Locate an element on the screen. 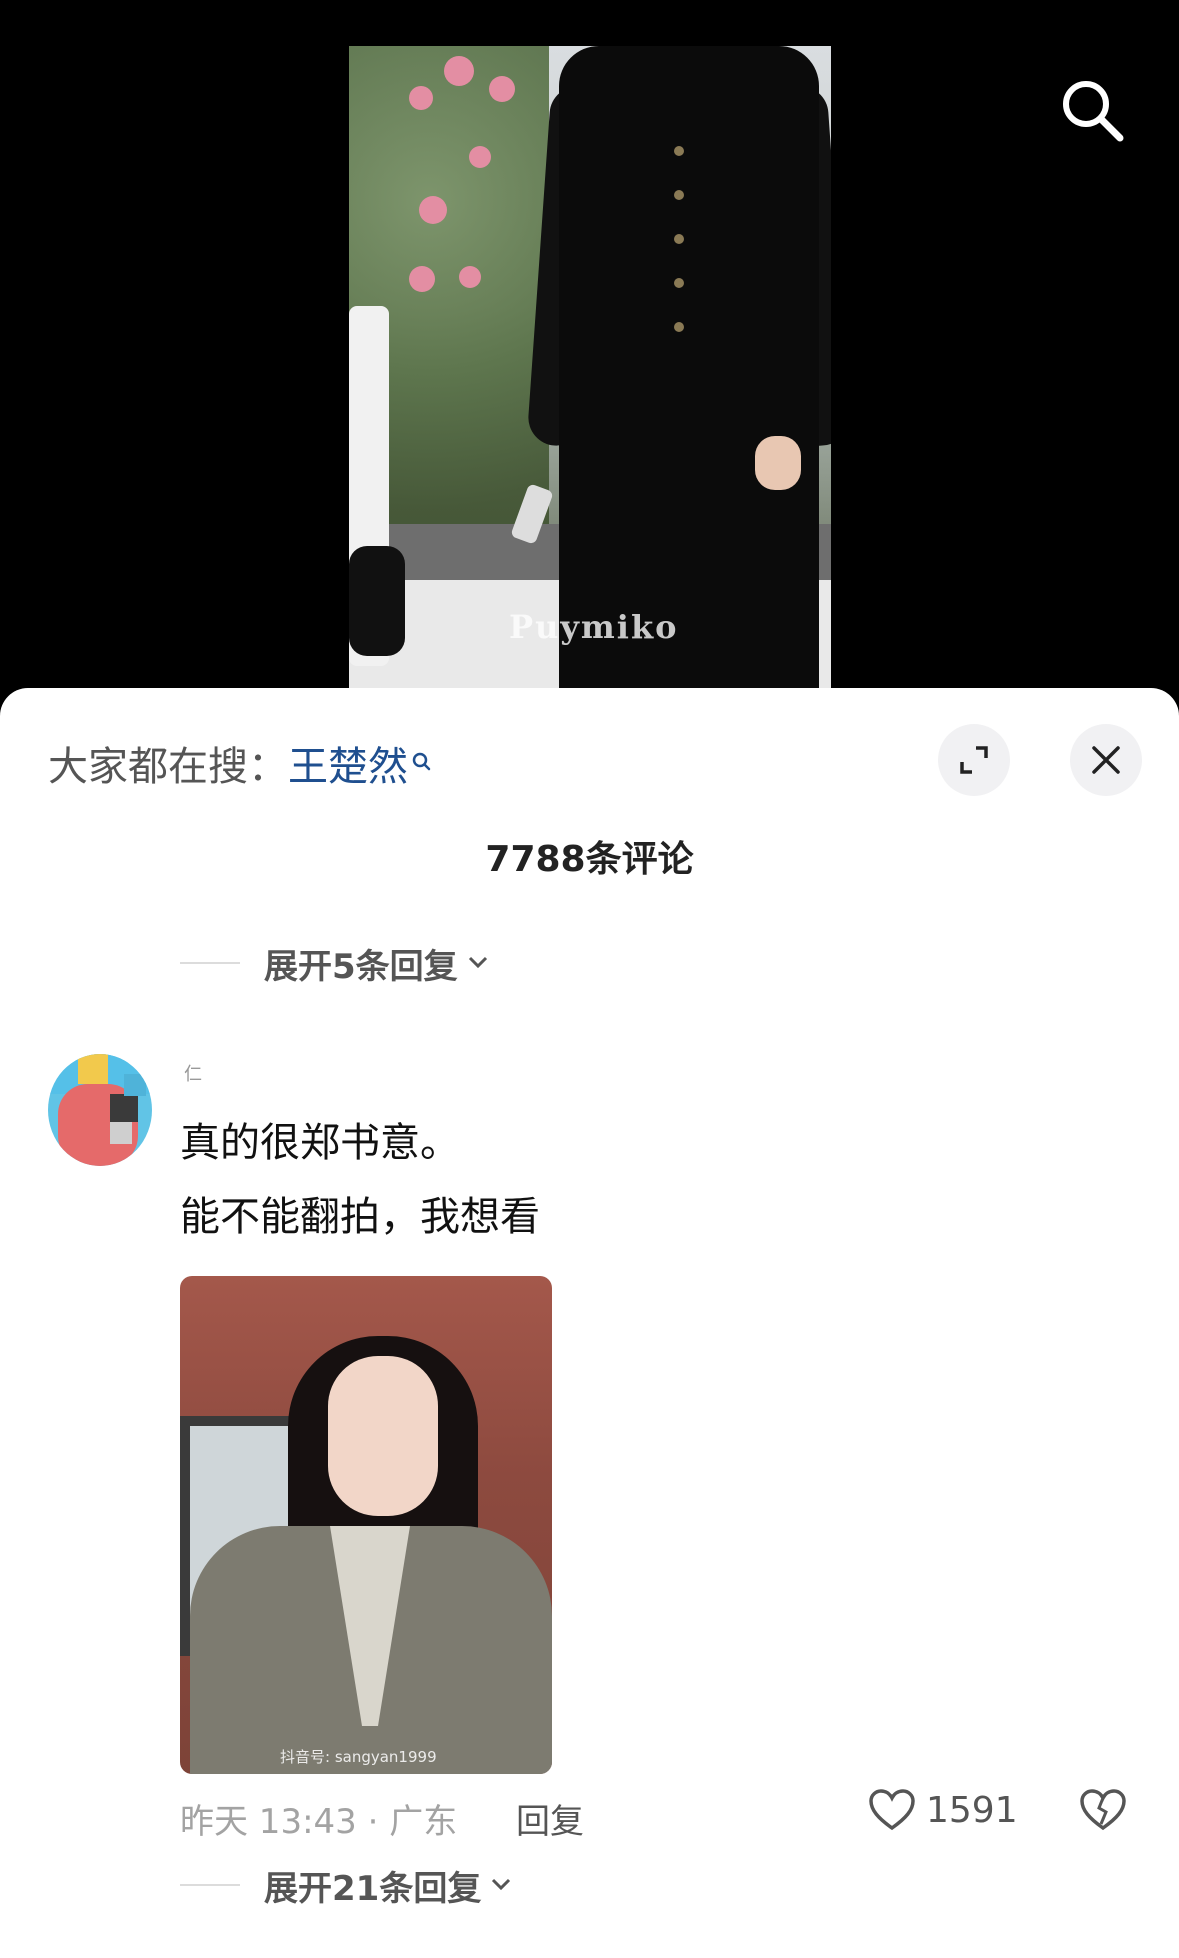 The height and width of the screenshot is (1958, 1179). comment-time-location: 昨天 13:43 · 广东 is located at coordinates (319, 1822).